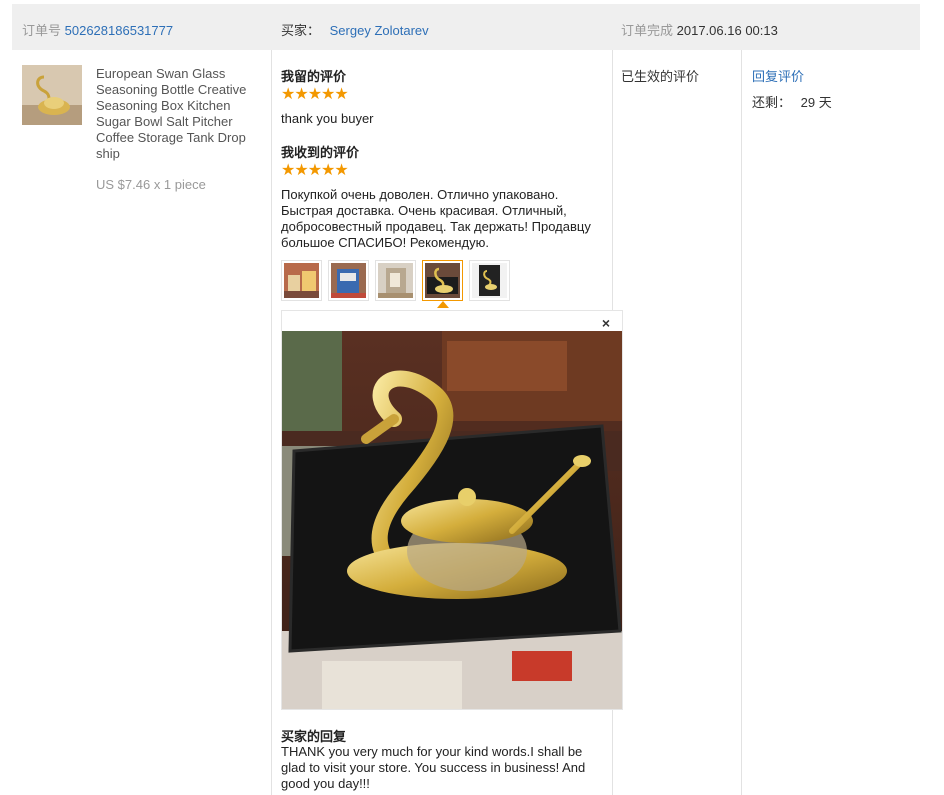 The image size is (944, 795). I want to click on order-number-link: 502628186531777, so click(119, 30).